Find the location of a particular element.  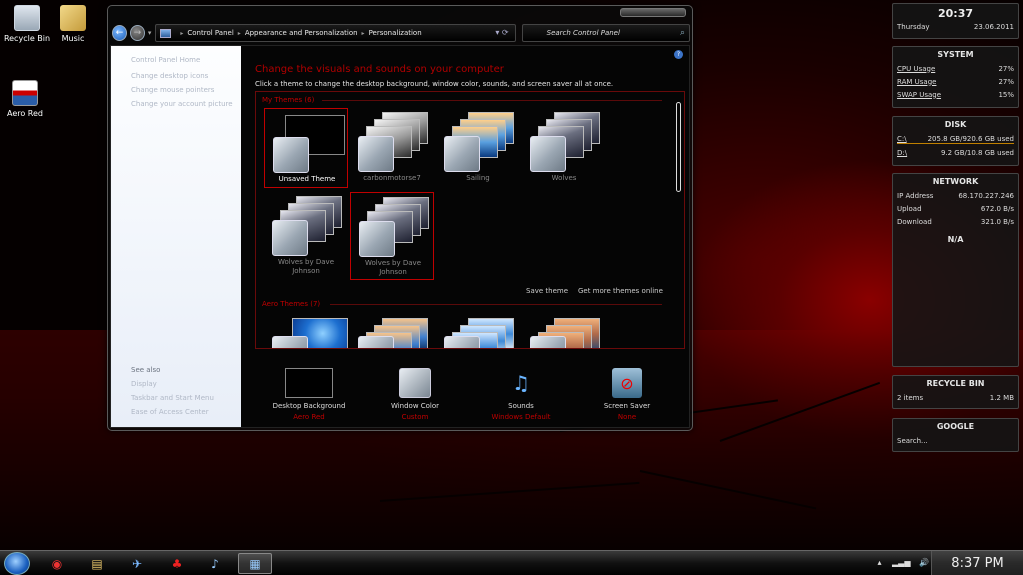

screen-saver-setting: ⊘ Screen Saver None is located at coordinates (627, 392).